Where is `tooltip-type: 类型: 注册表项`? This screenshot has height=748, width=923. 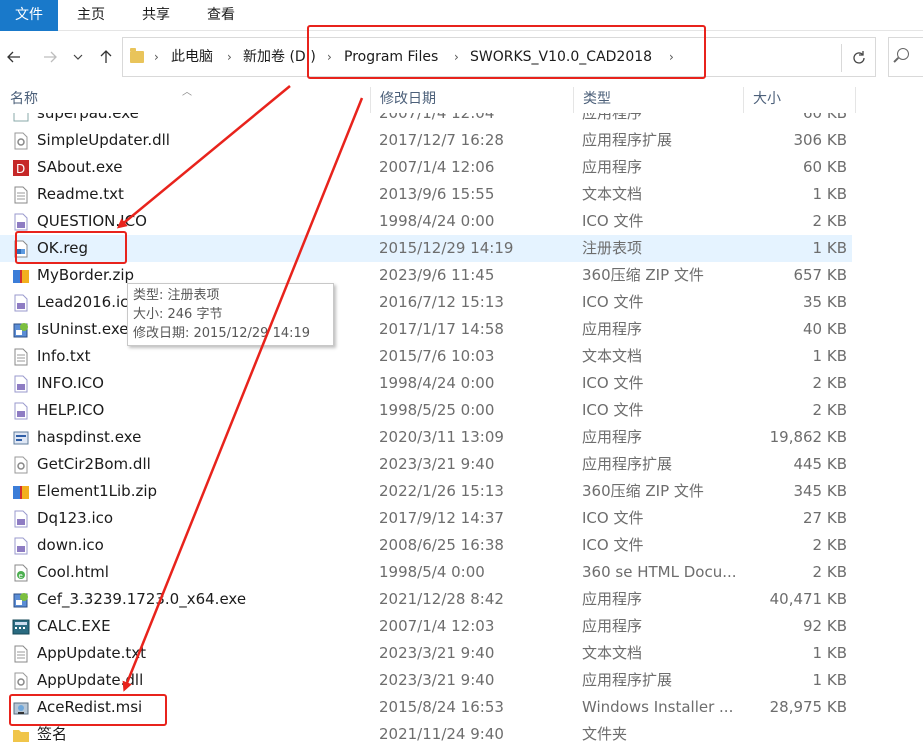
tooltip-type: 类型: 注册表项 is located at coordinates (176, 295).